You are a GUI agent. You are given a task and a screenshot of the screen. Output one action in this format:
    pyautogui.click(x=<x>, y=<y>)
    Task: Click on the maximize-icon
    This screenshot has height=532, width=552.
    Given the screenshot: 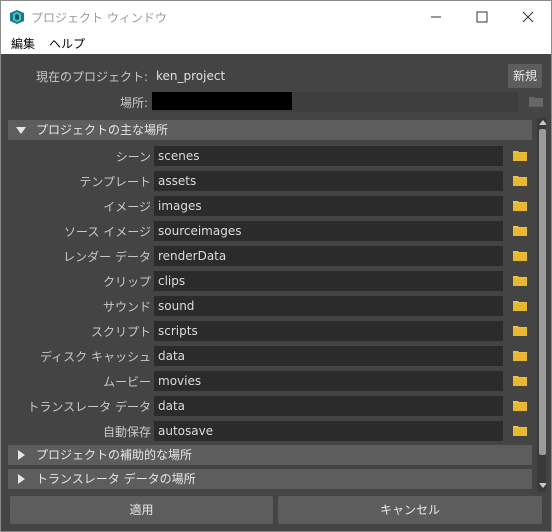 What is the action you would take?
    pyautogui.click(x=482, y=17)
    